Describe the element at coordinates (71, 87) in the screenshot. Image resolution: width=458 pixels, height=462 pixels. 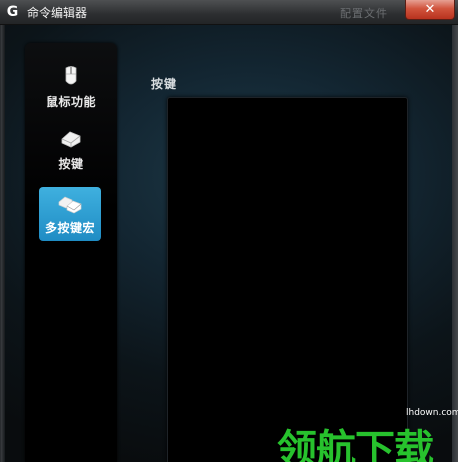
I see `sidebar-item-mouse-functions: 鼠标功能` at that location.